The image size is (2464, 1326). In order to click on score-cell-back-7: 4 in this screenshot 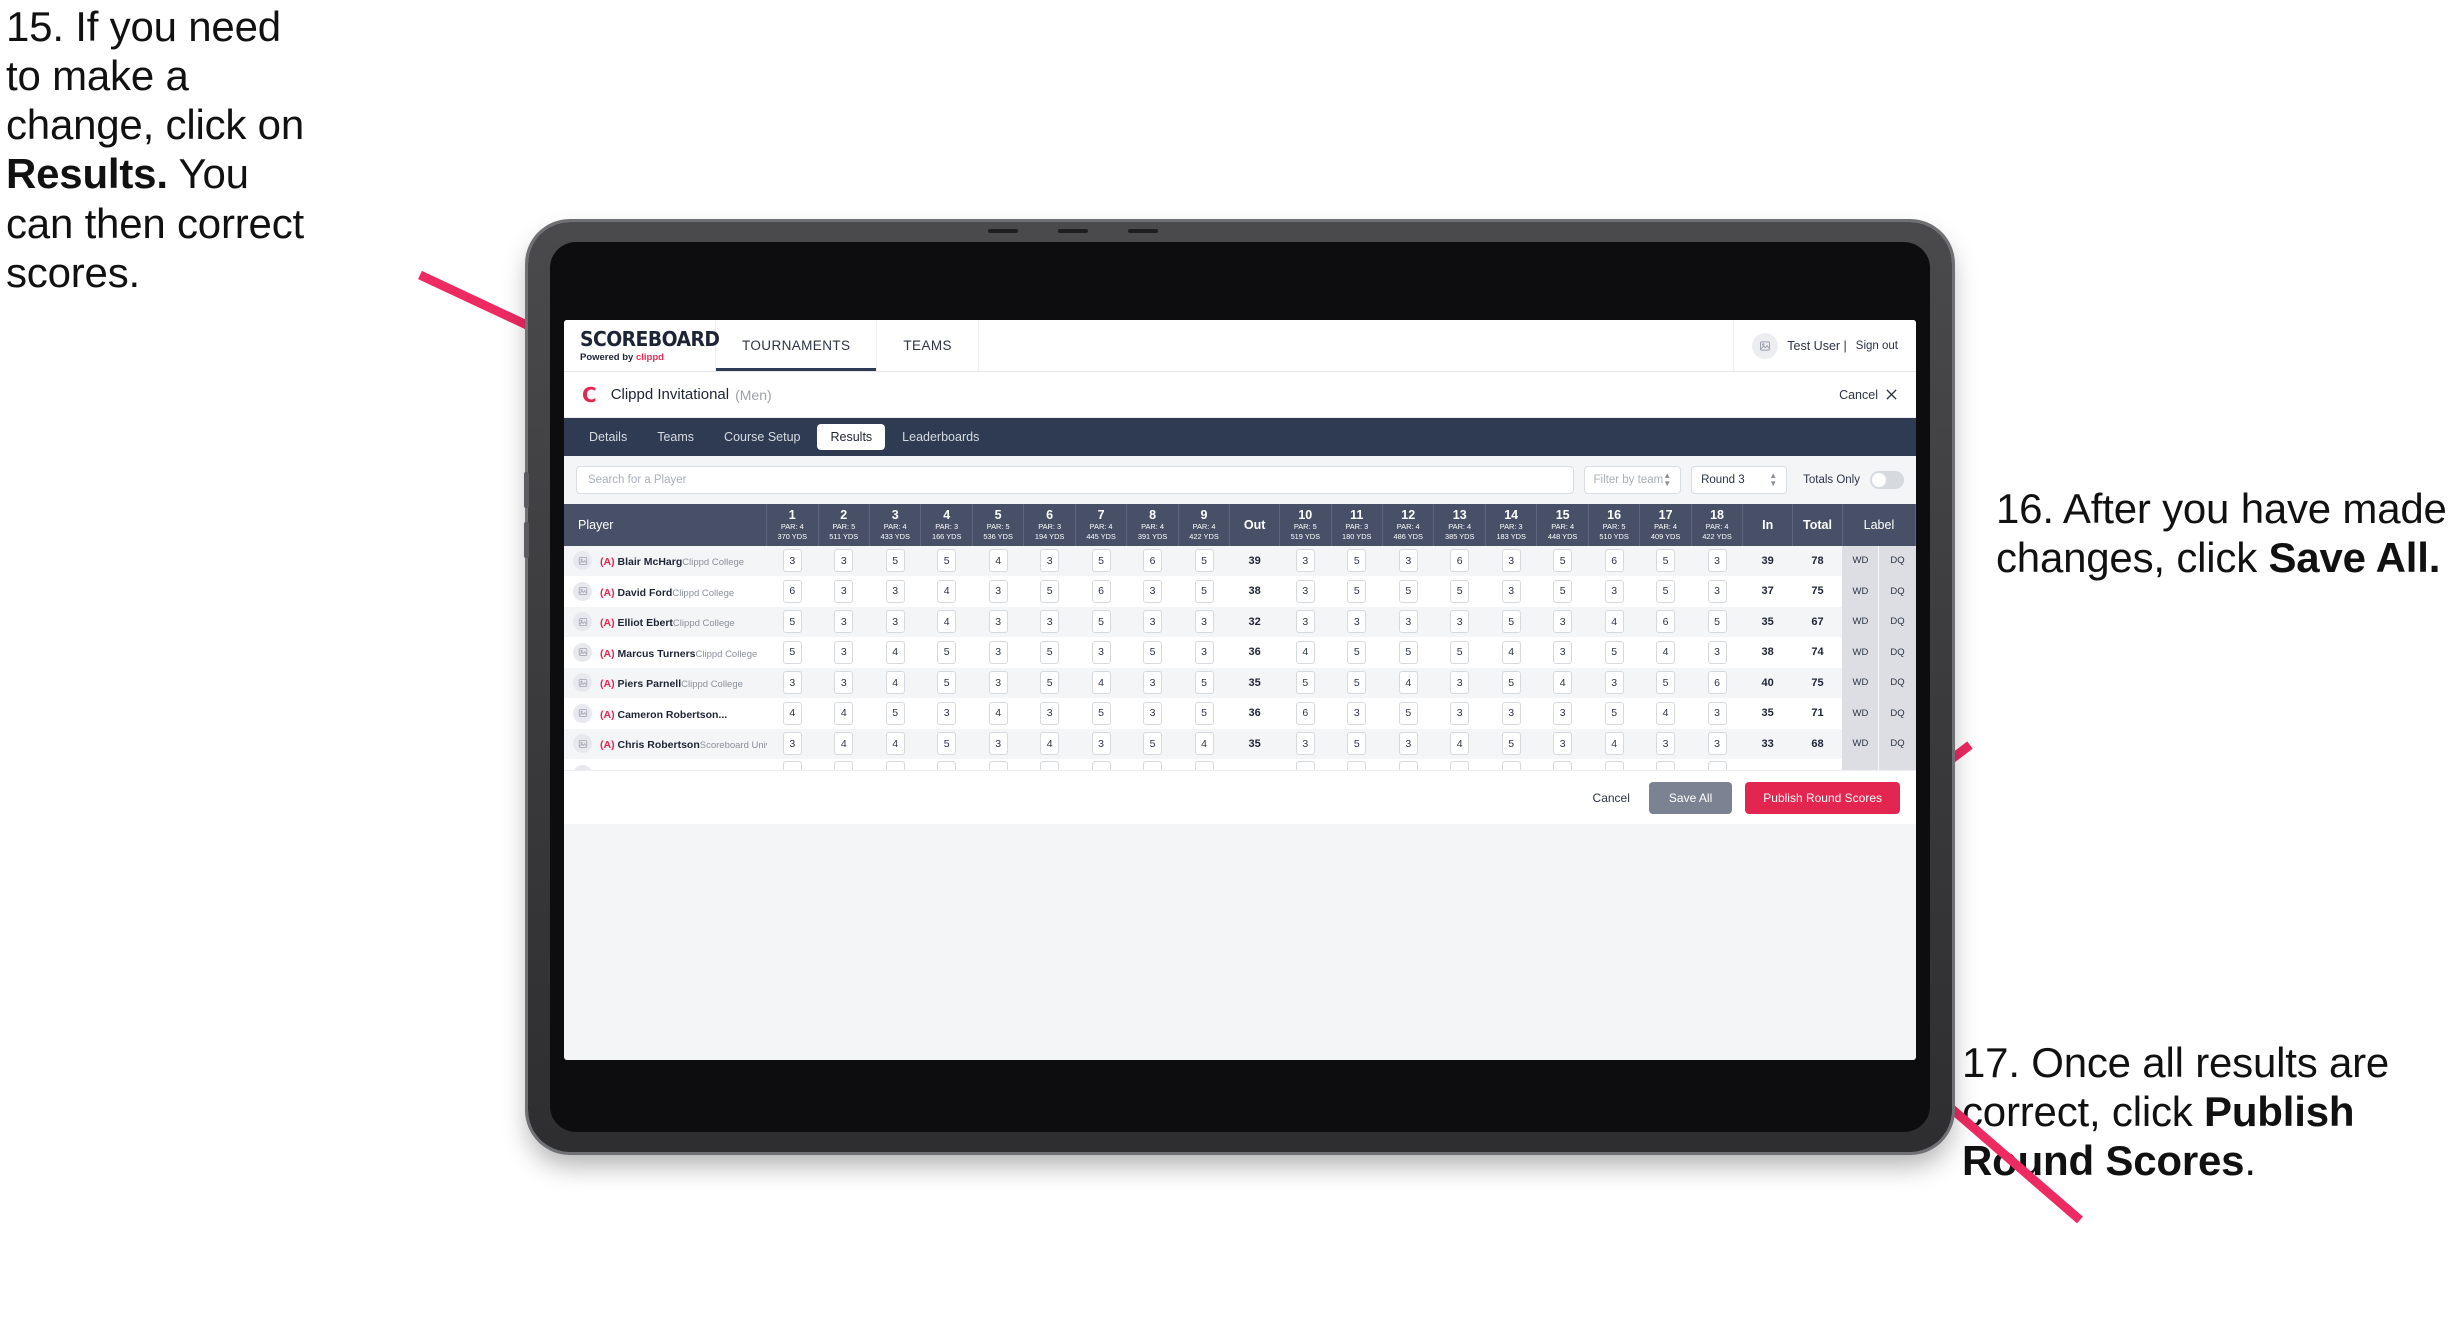, I will do `click(1613, 744)`.